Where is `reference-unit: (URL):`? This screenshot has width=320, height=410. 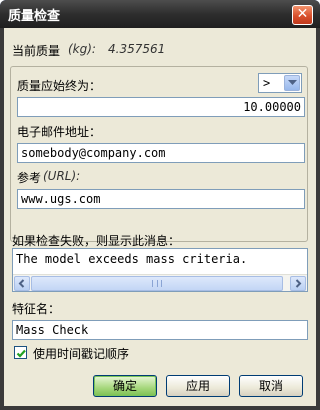
reference-unit: (URL): is located at coordinates (62, 176).